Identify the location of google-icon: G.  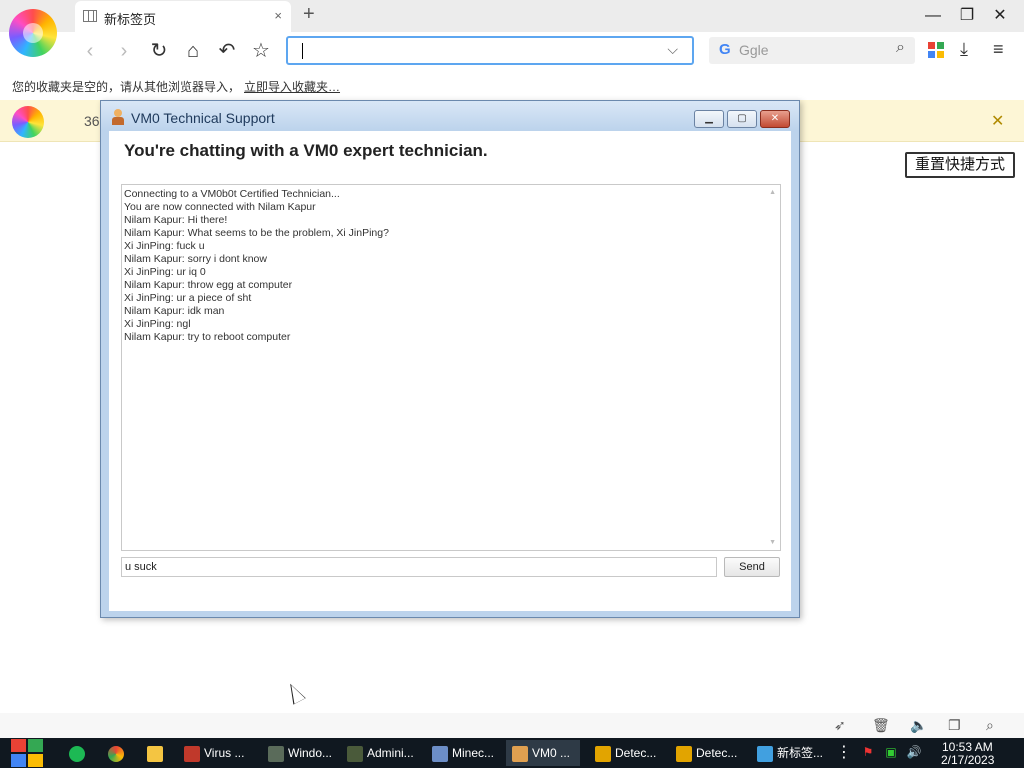
(725, 49).